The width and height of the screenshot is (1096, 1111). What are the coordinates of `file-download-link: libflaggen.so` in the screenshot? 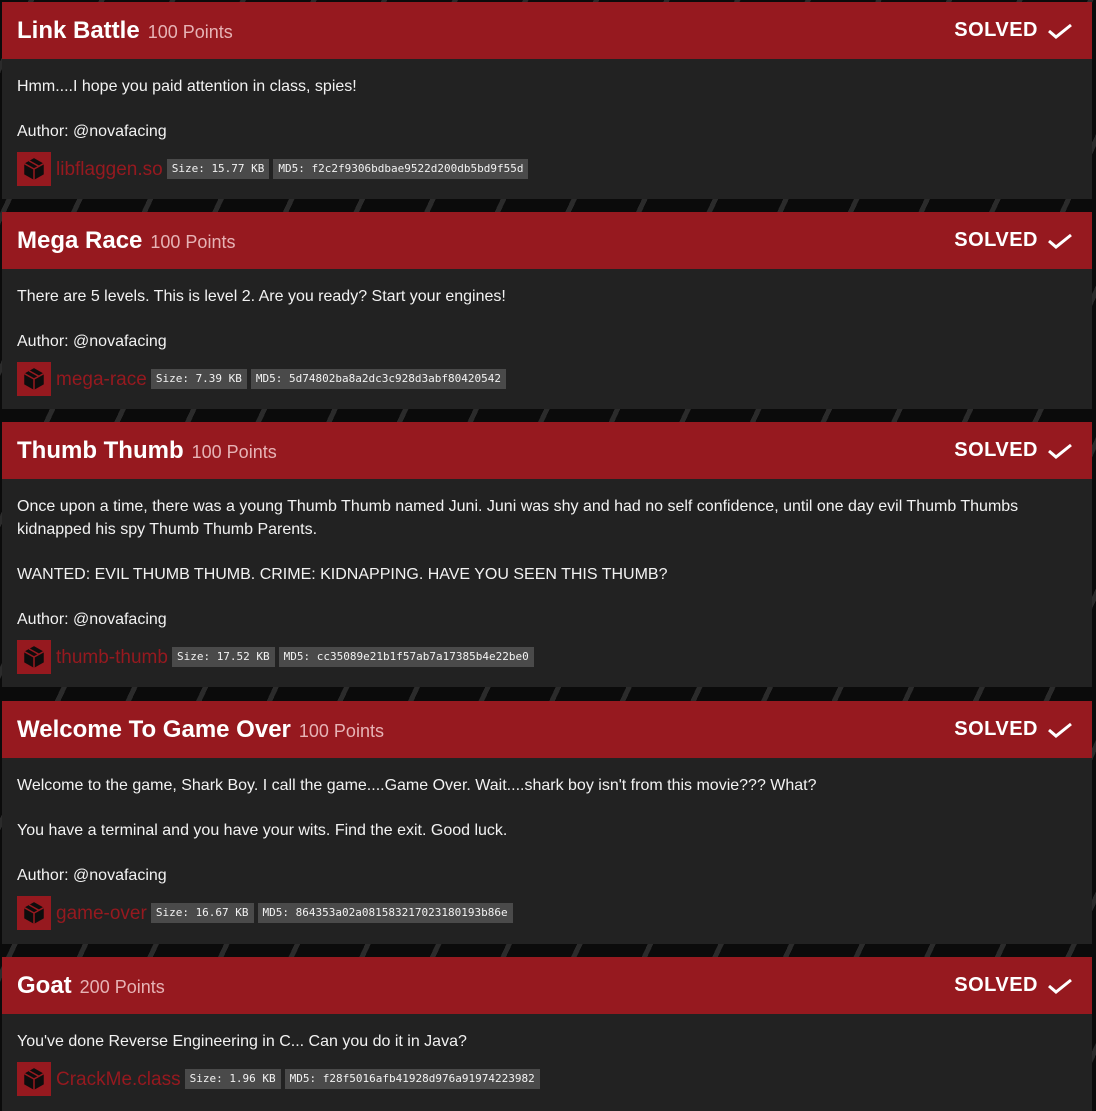 It's located at (109, 169).